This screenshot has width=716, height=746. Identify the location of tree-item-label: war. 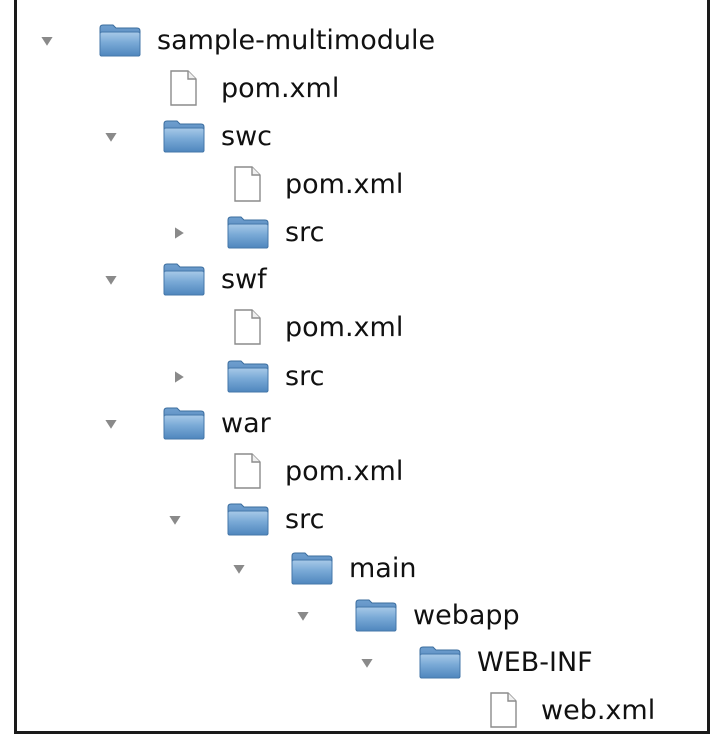
(246, 423).